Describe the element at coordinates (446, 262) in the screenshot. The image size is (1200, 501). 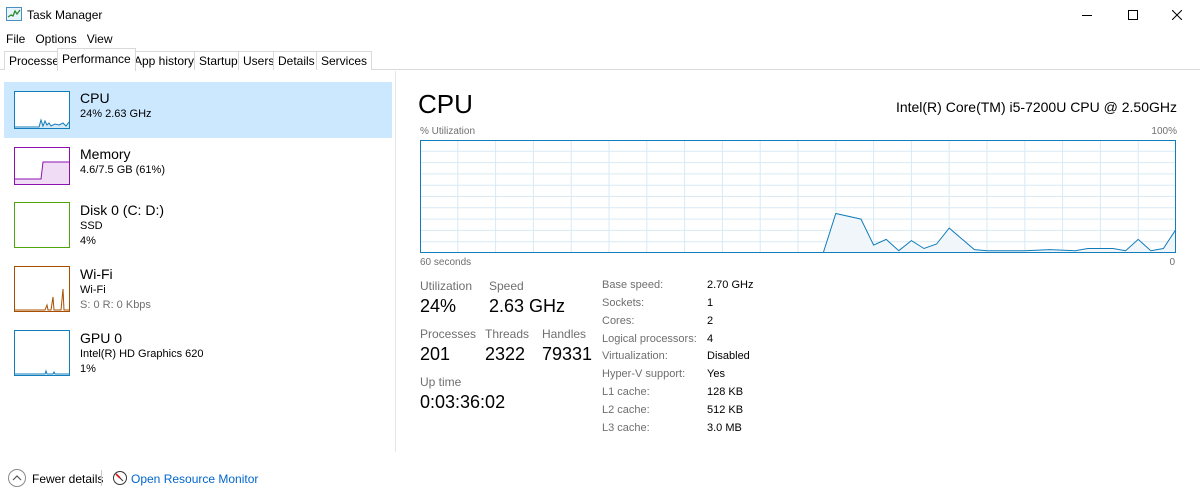
I see `graph-time-span: 60 seconds` at that location.